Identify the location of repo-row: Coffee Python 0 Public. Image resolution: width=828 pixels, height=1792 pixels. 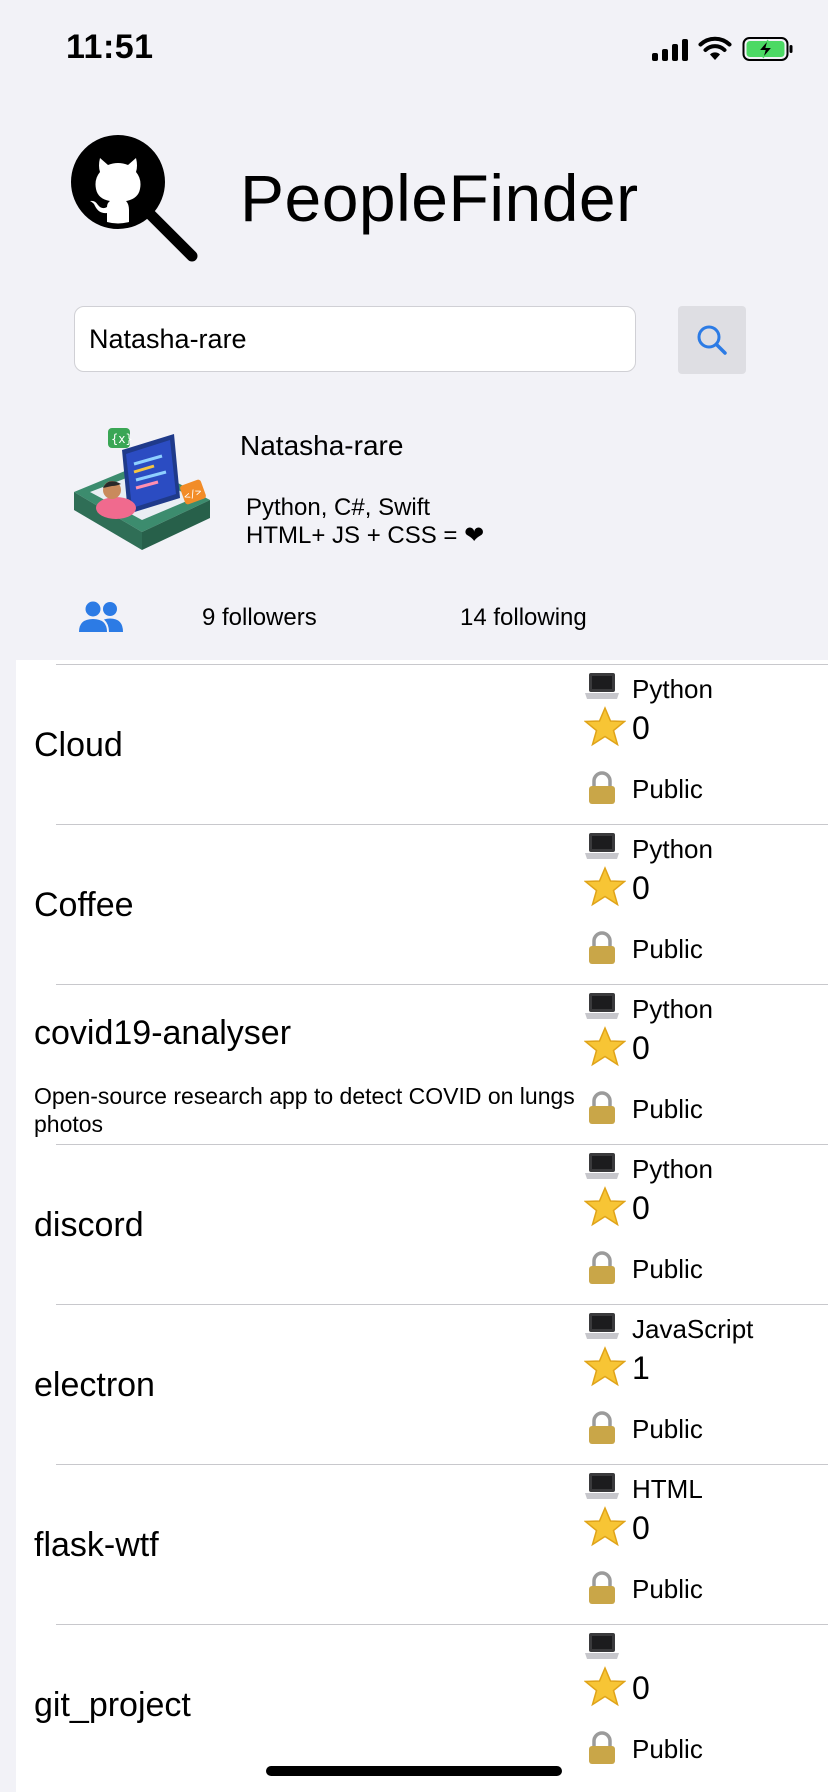
(422, 900).